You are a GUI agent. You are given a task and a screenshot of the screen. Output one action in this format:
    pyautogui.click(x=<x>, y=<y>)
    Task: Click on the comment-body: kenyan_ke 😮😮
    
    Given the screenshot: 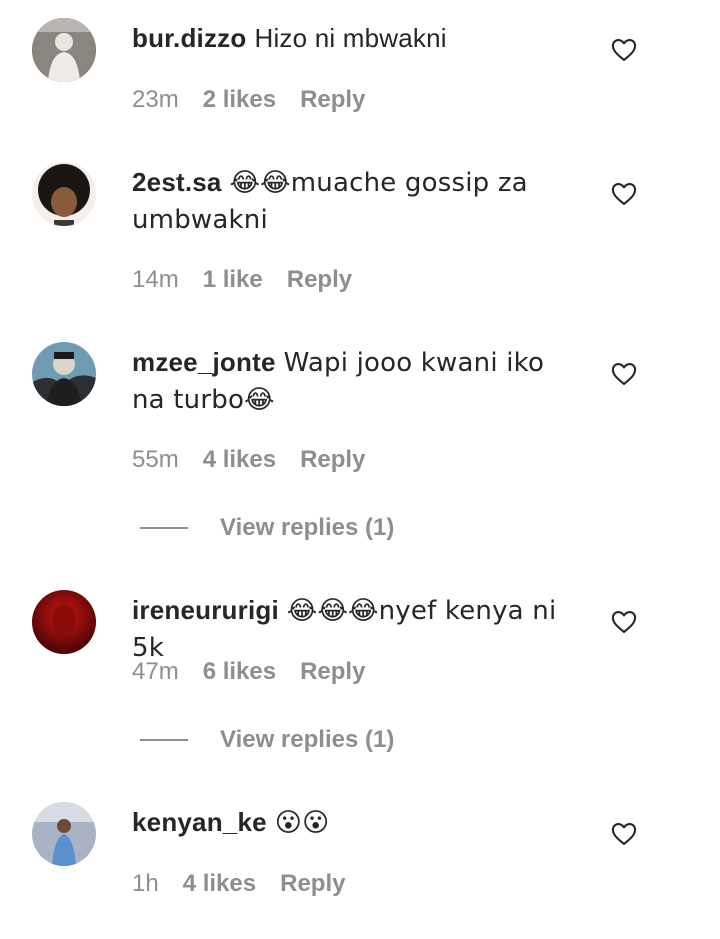 What is the action you would take?
    pyautogui.click(x=352, y=822)
    